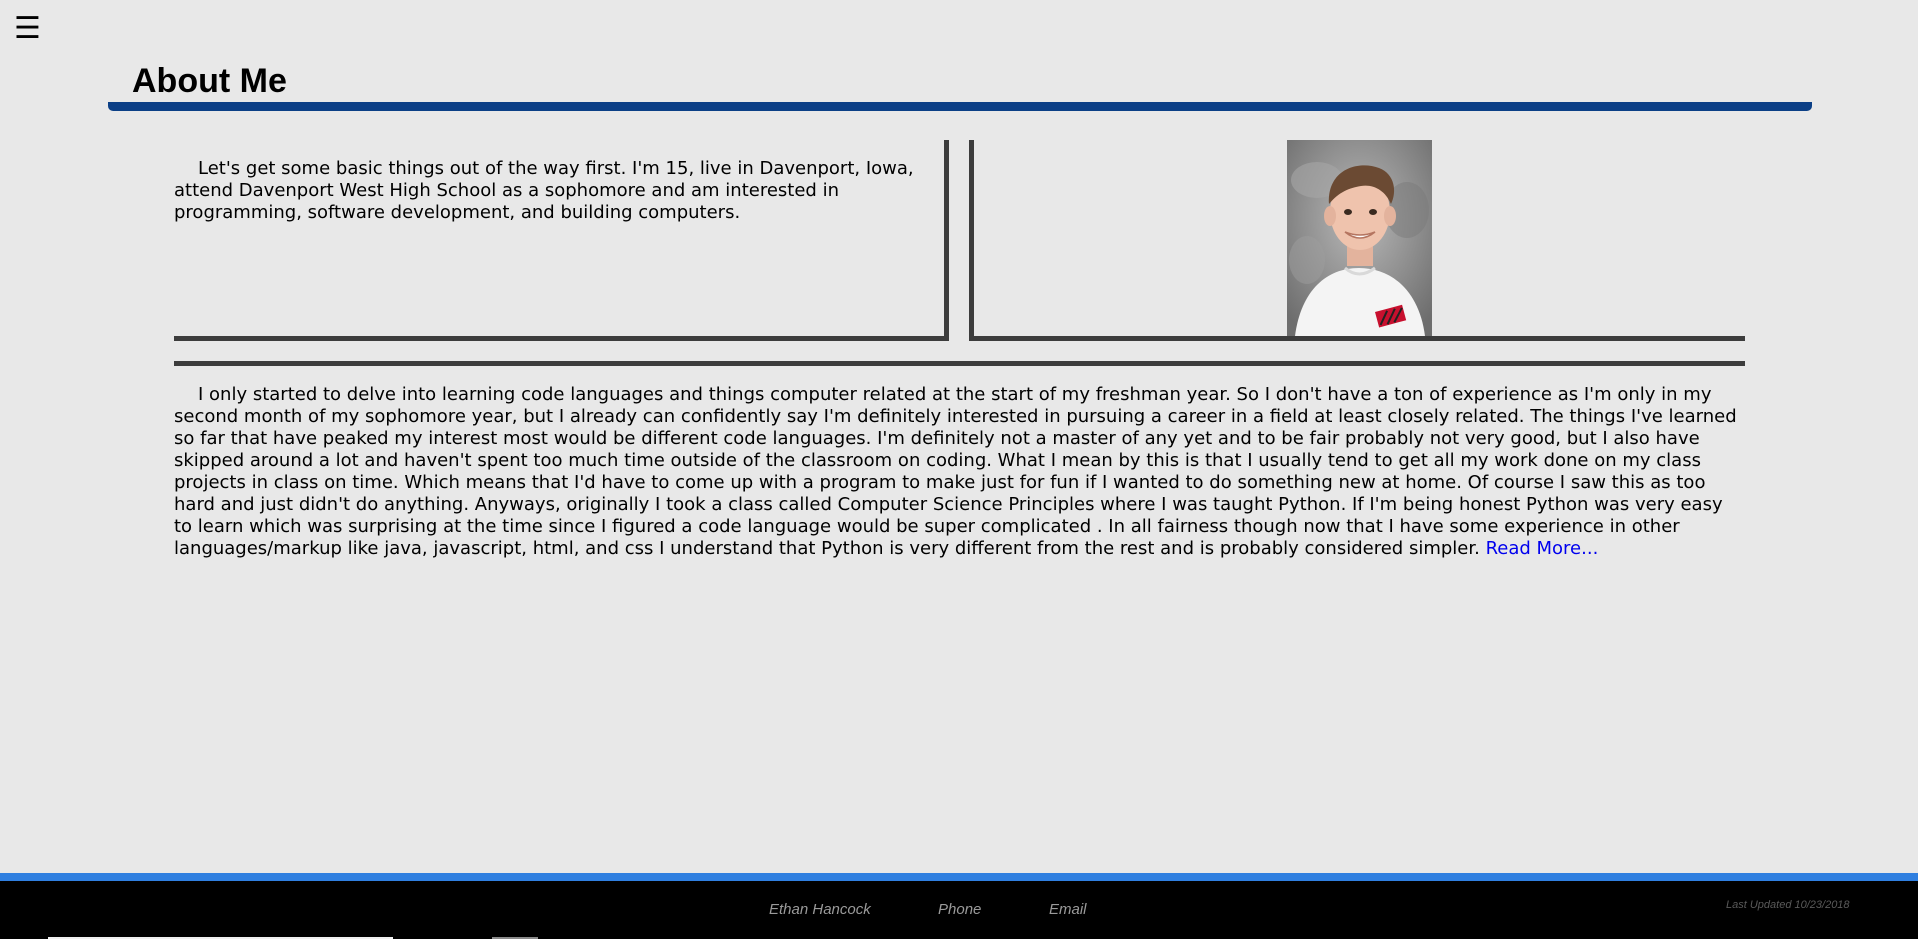 The width and height of the screenshot is (1918, 939). Describe the element at coordinates (946, 240) in the screenshot. I see `vertical-divider-left` at that location.